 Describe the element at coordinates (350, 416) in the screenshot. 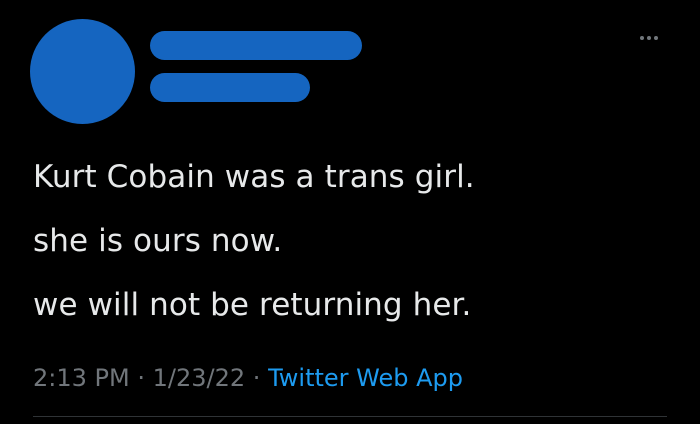

I see `divider` at that location.